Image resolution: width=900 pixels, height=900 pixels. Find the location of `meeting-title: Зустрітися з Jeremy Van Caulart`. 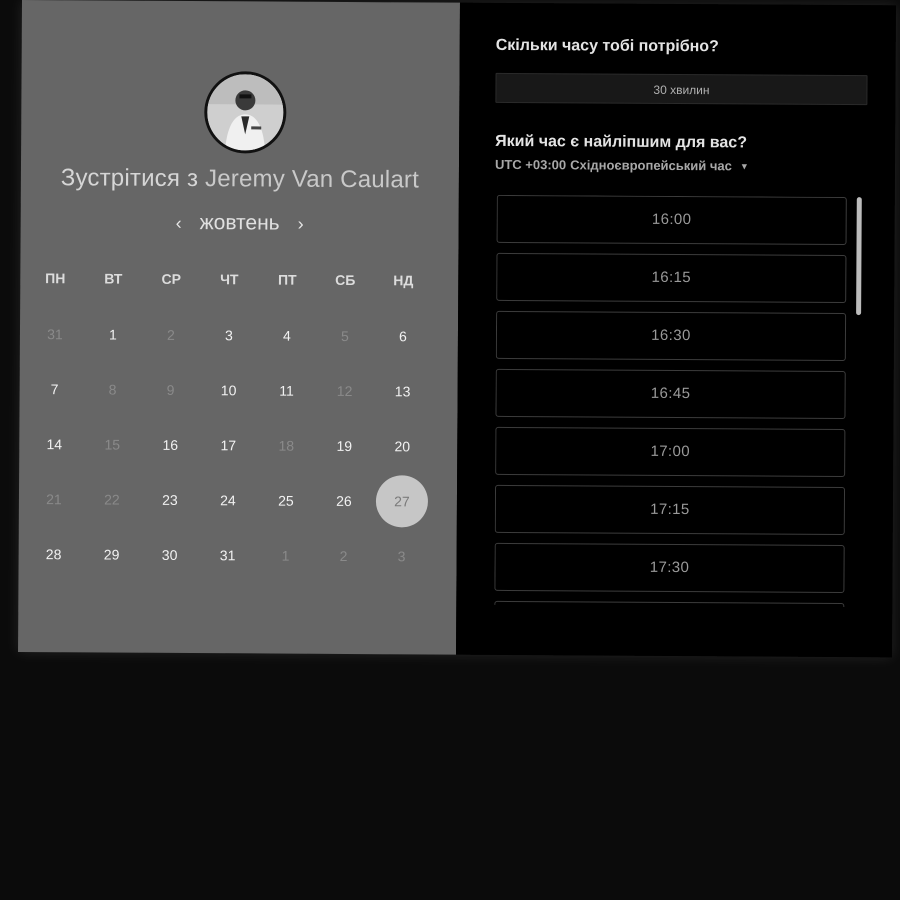

meeting-title: Зустрітися з Jeremy Van Caulart is located at coordinates (240, 179).